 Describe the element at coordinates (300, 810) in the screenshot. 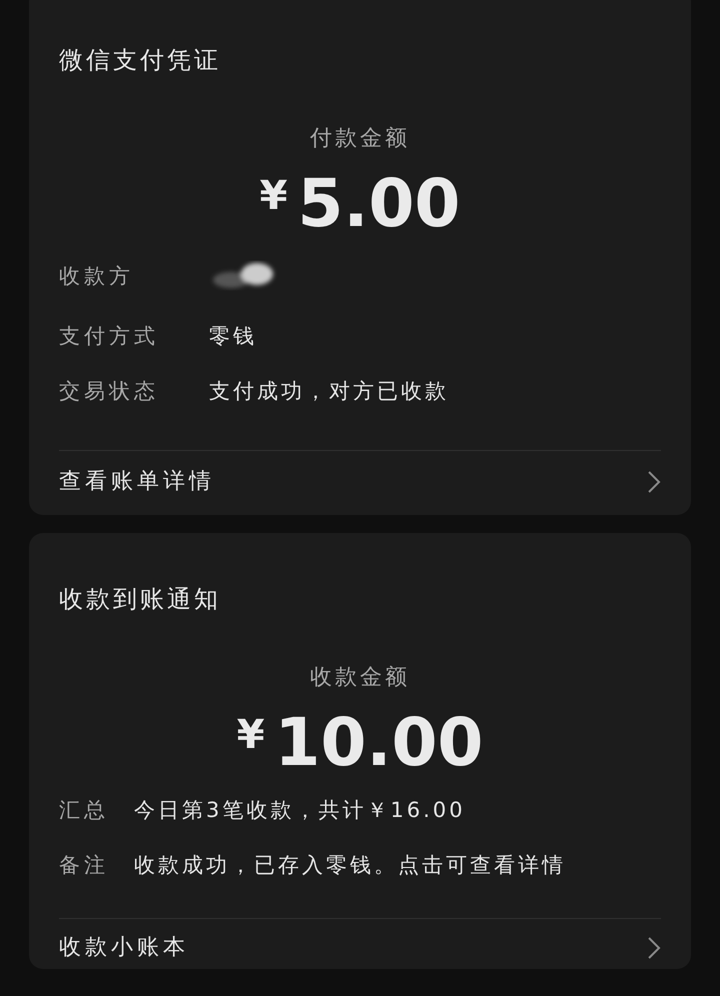

I see `row-value: 今日第3笔收款，共计￥16.00` at that location.